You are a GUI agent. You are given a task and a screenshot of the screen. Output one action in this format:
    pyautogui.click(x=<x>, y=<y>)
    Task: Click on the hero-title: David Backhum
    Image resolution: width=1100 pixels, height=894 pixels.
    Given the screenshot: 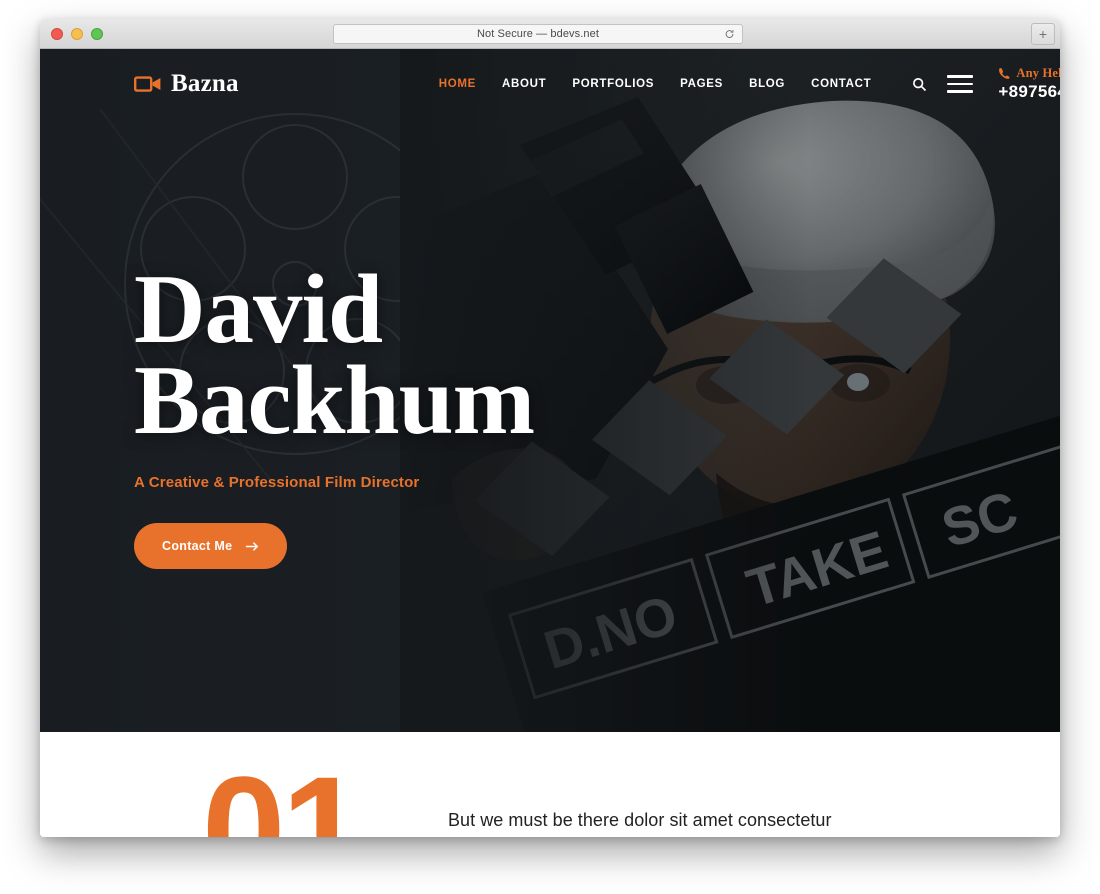 What is the action you would take?
    pyautogui.click(x=334, y=358)
    